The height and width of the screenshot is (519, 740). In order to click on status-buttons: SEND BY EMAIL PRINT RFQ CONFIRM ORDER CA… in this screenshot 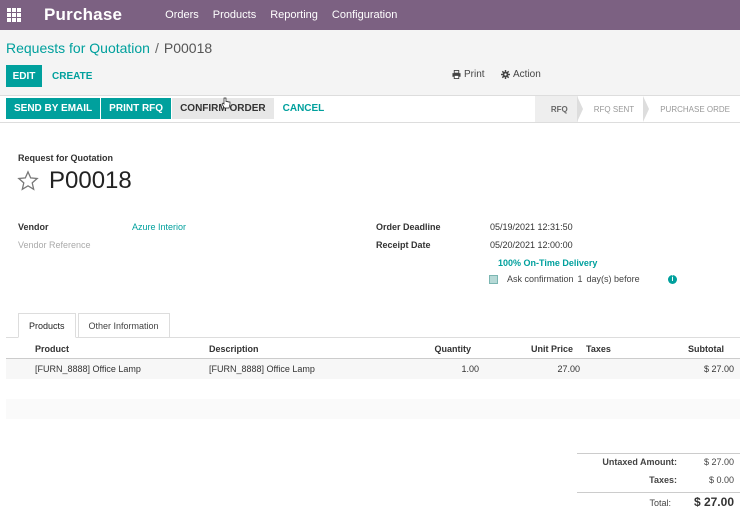, I will do `click(169, 108)`.